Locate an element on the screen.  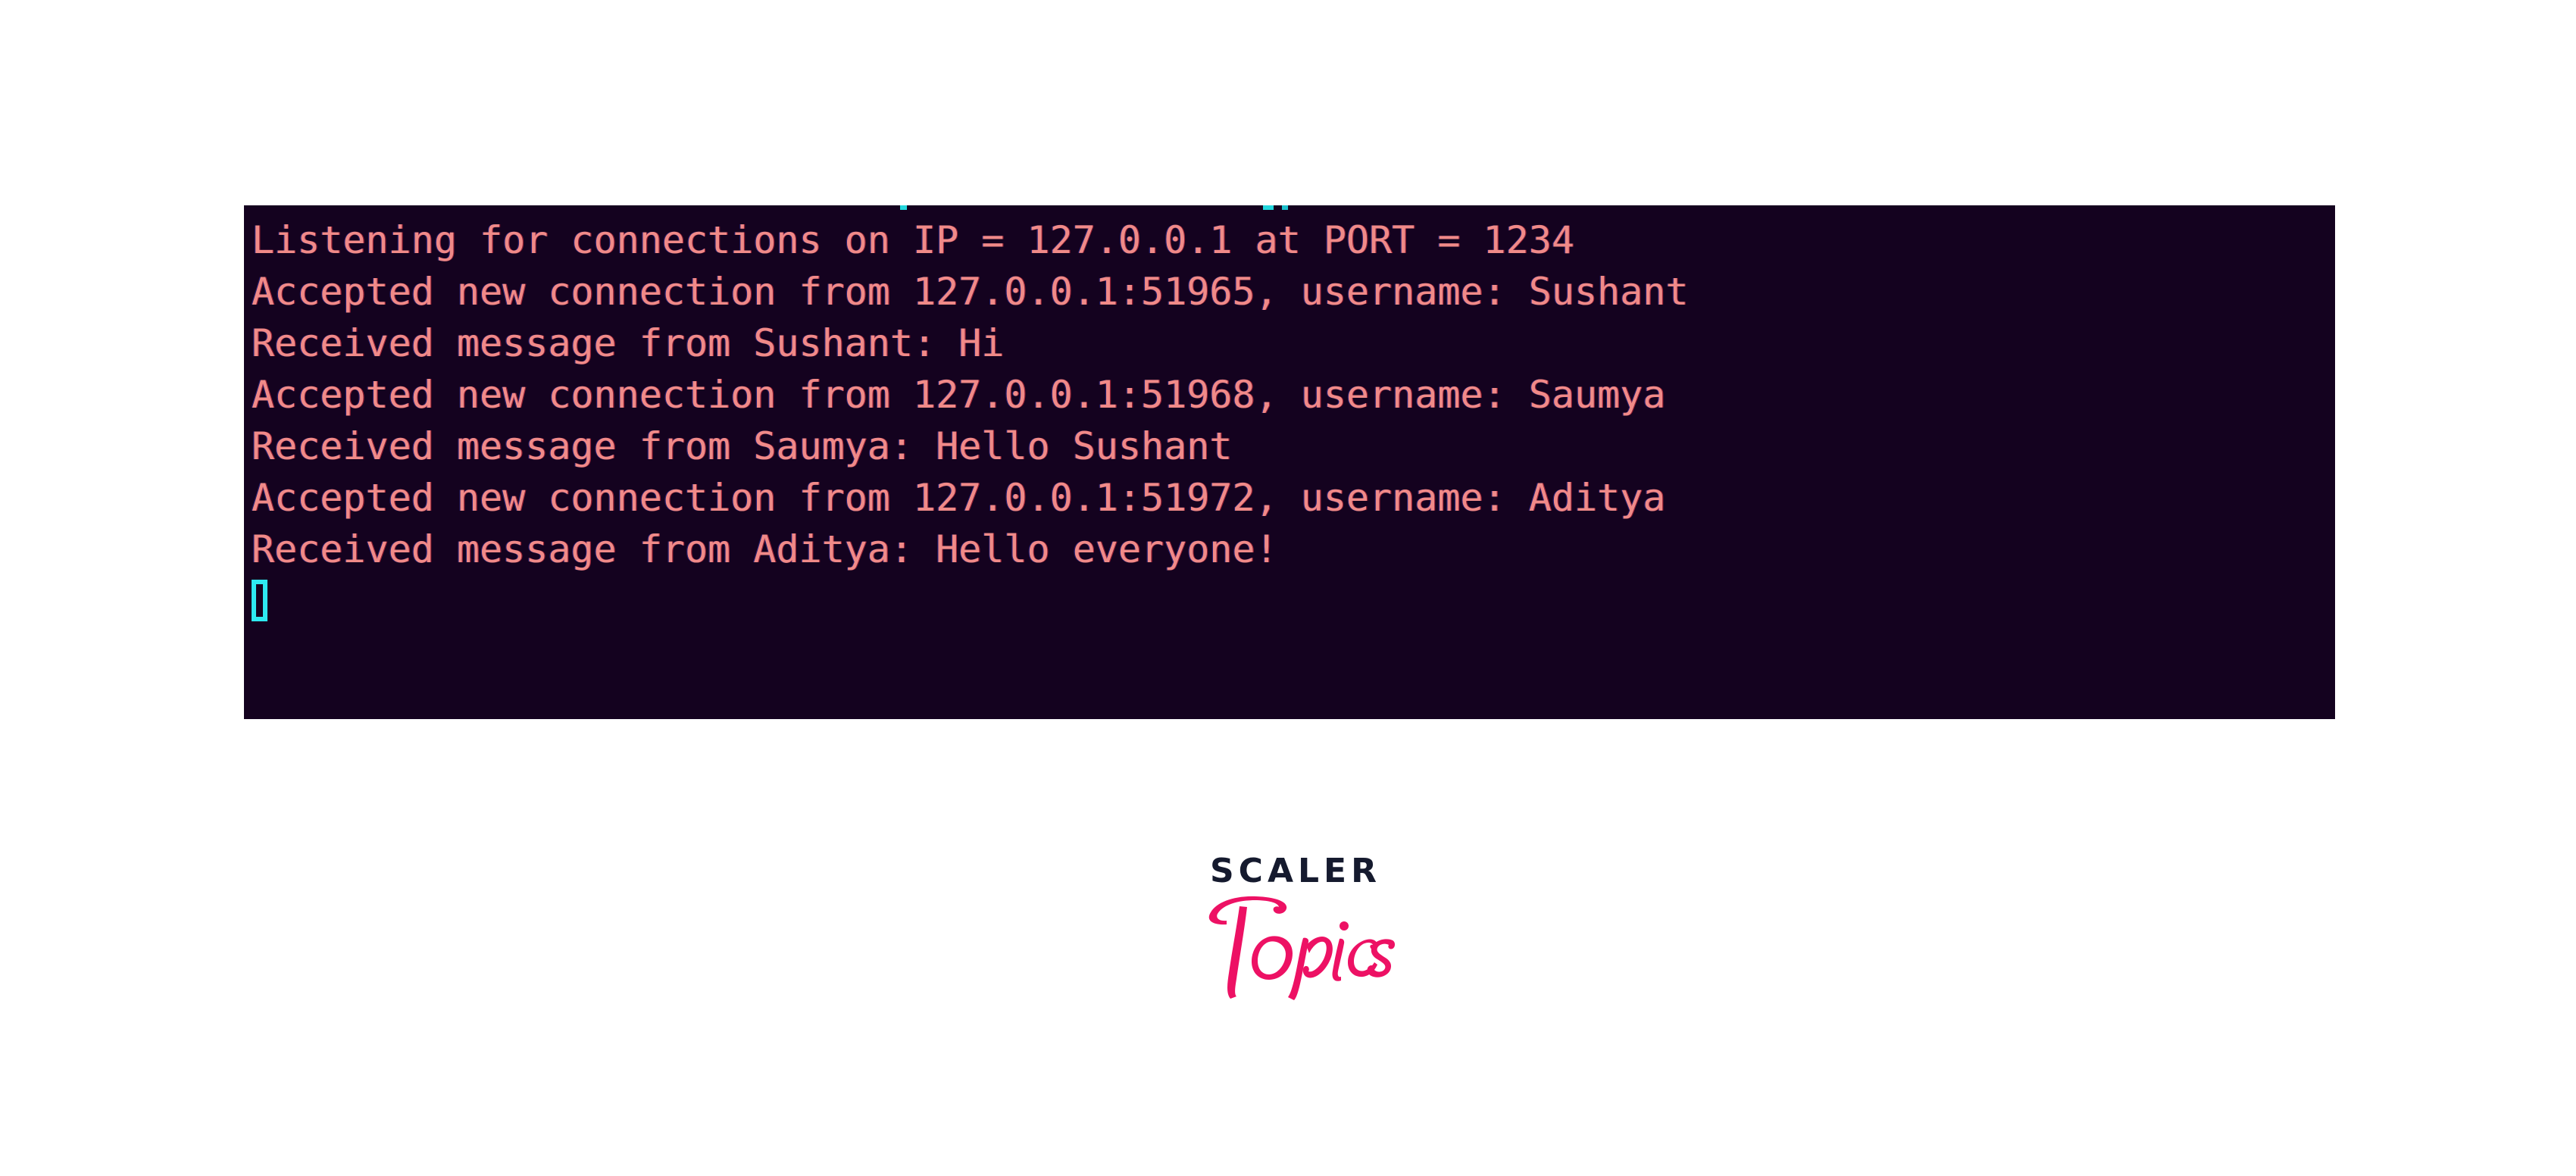
logo-script-topics-icon is located at coordinates (1301, 948).